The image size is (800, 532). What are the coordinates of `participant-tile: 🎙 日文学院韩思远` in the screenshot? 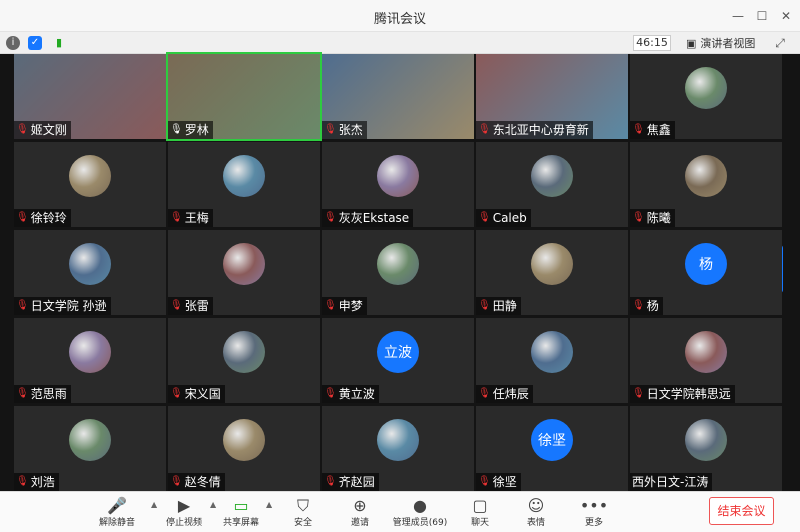 It's located at (706, 360).